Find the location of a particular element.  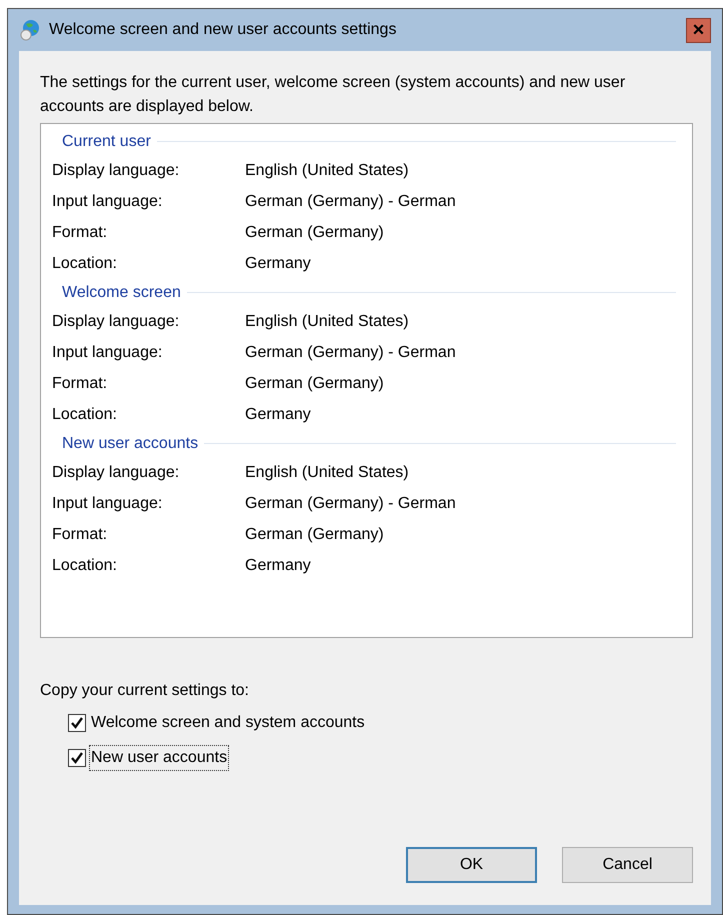

globe-icon is located at coordinates (30, 30).